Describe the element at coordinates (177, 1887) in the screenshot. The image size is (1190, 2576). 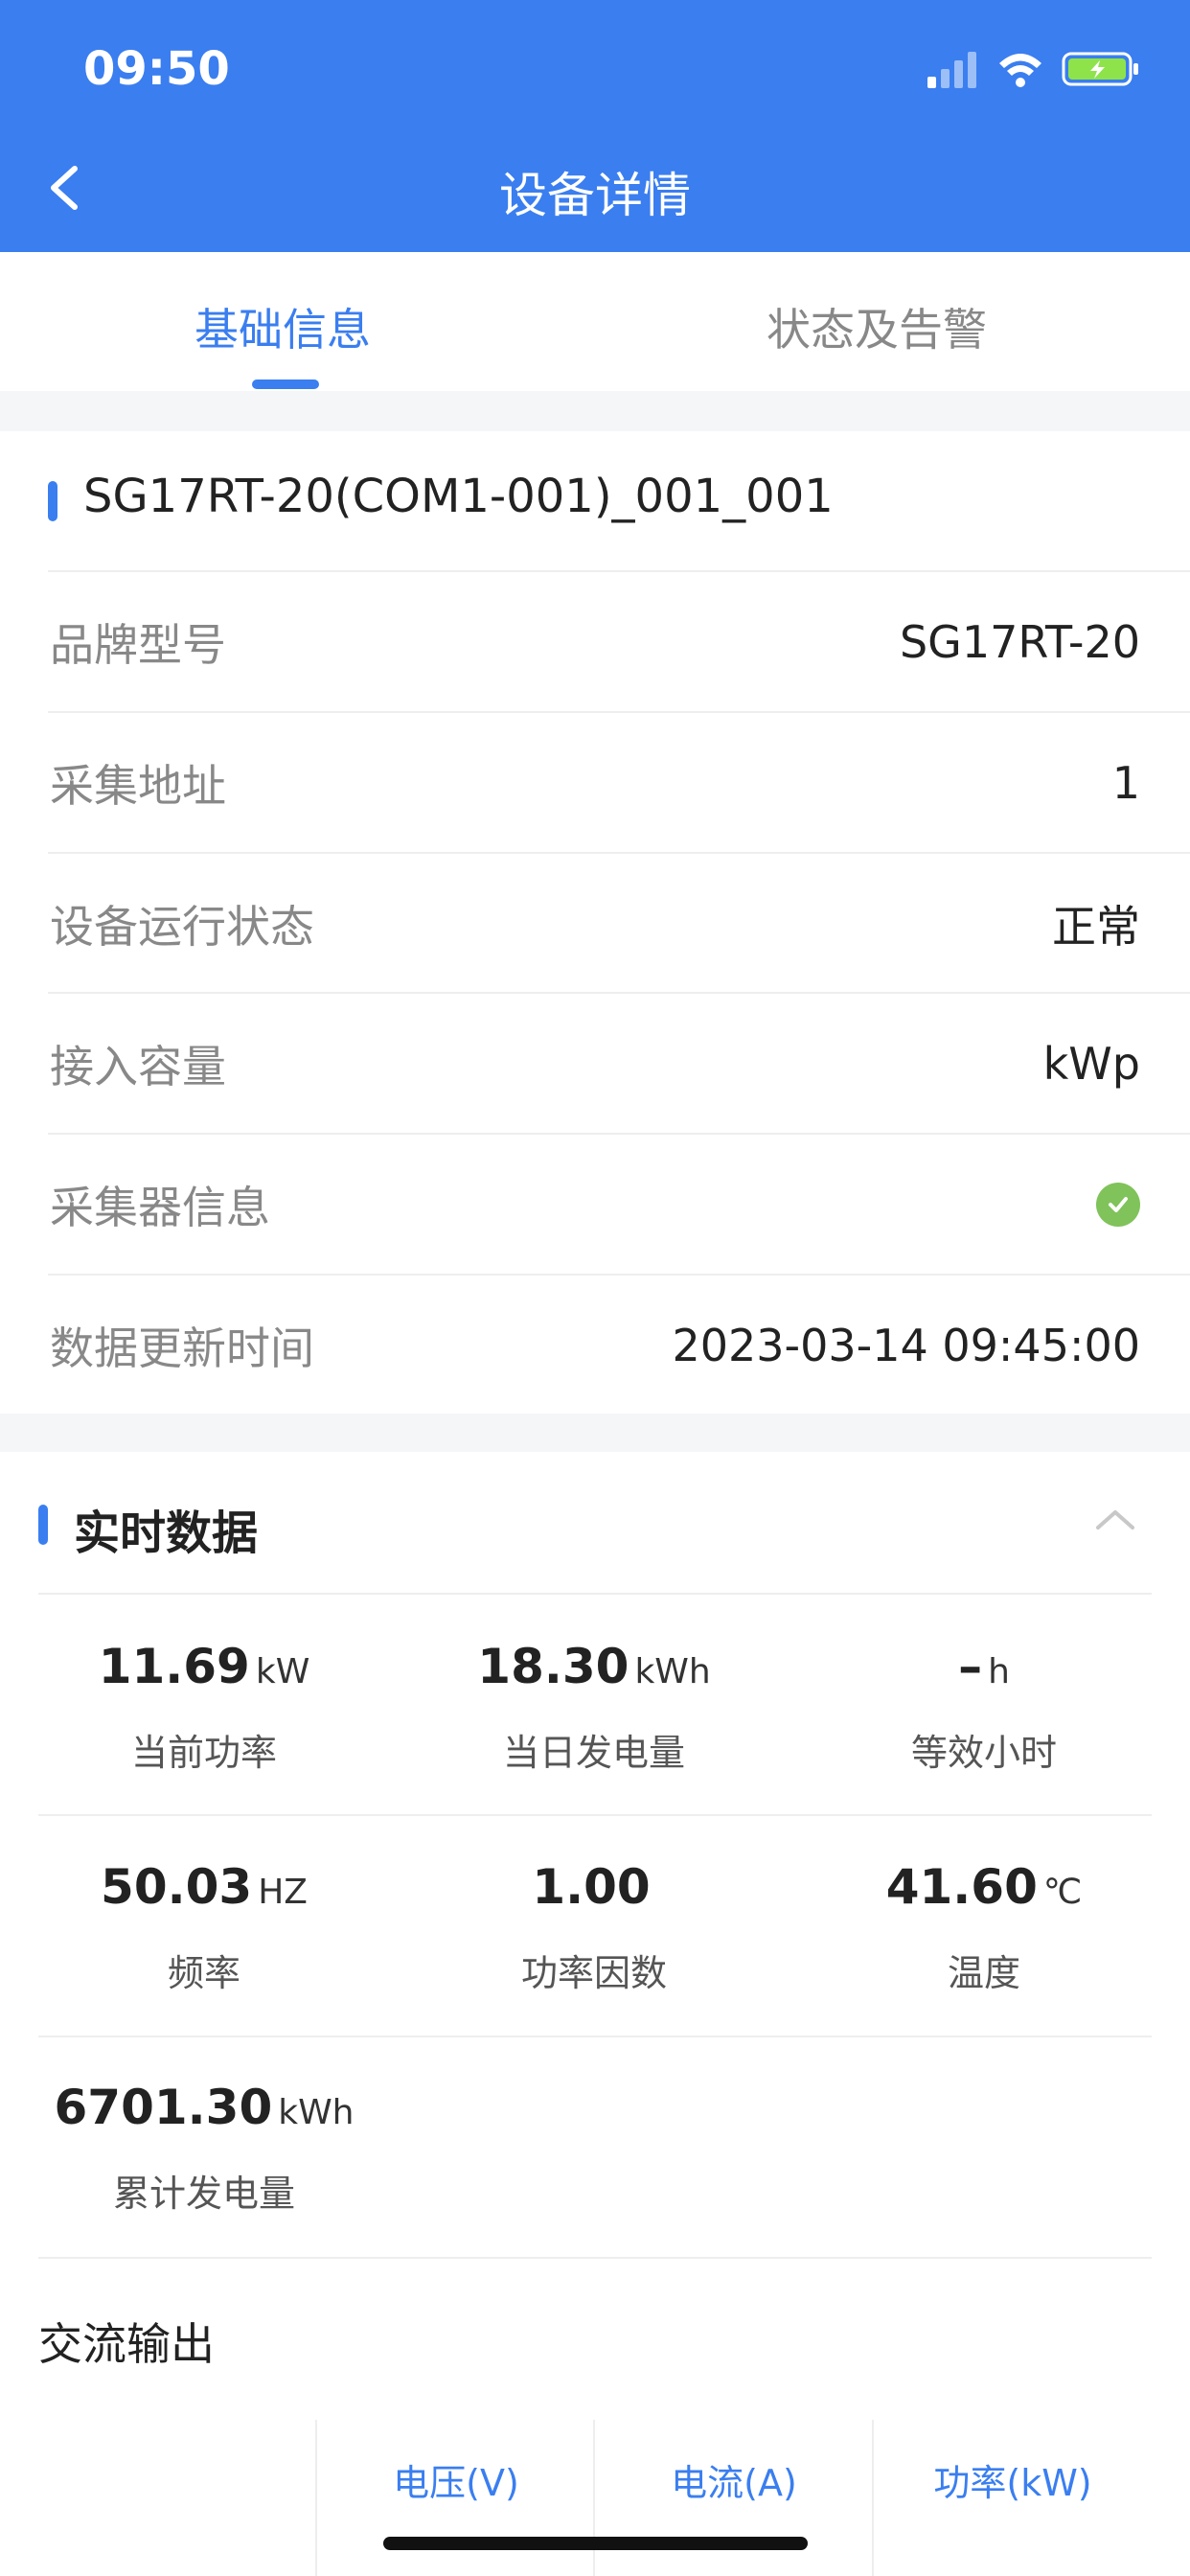
I see `metric-value: 50.03` at that location.